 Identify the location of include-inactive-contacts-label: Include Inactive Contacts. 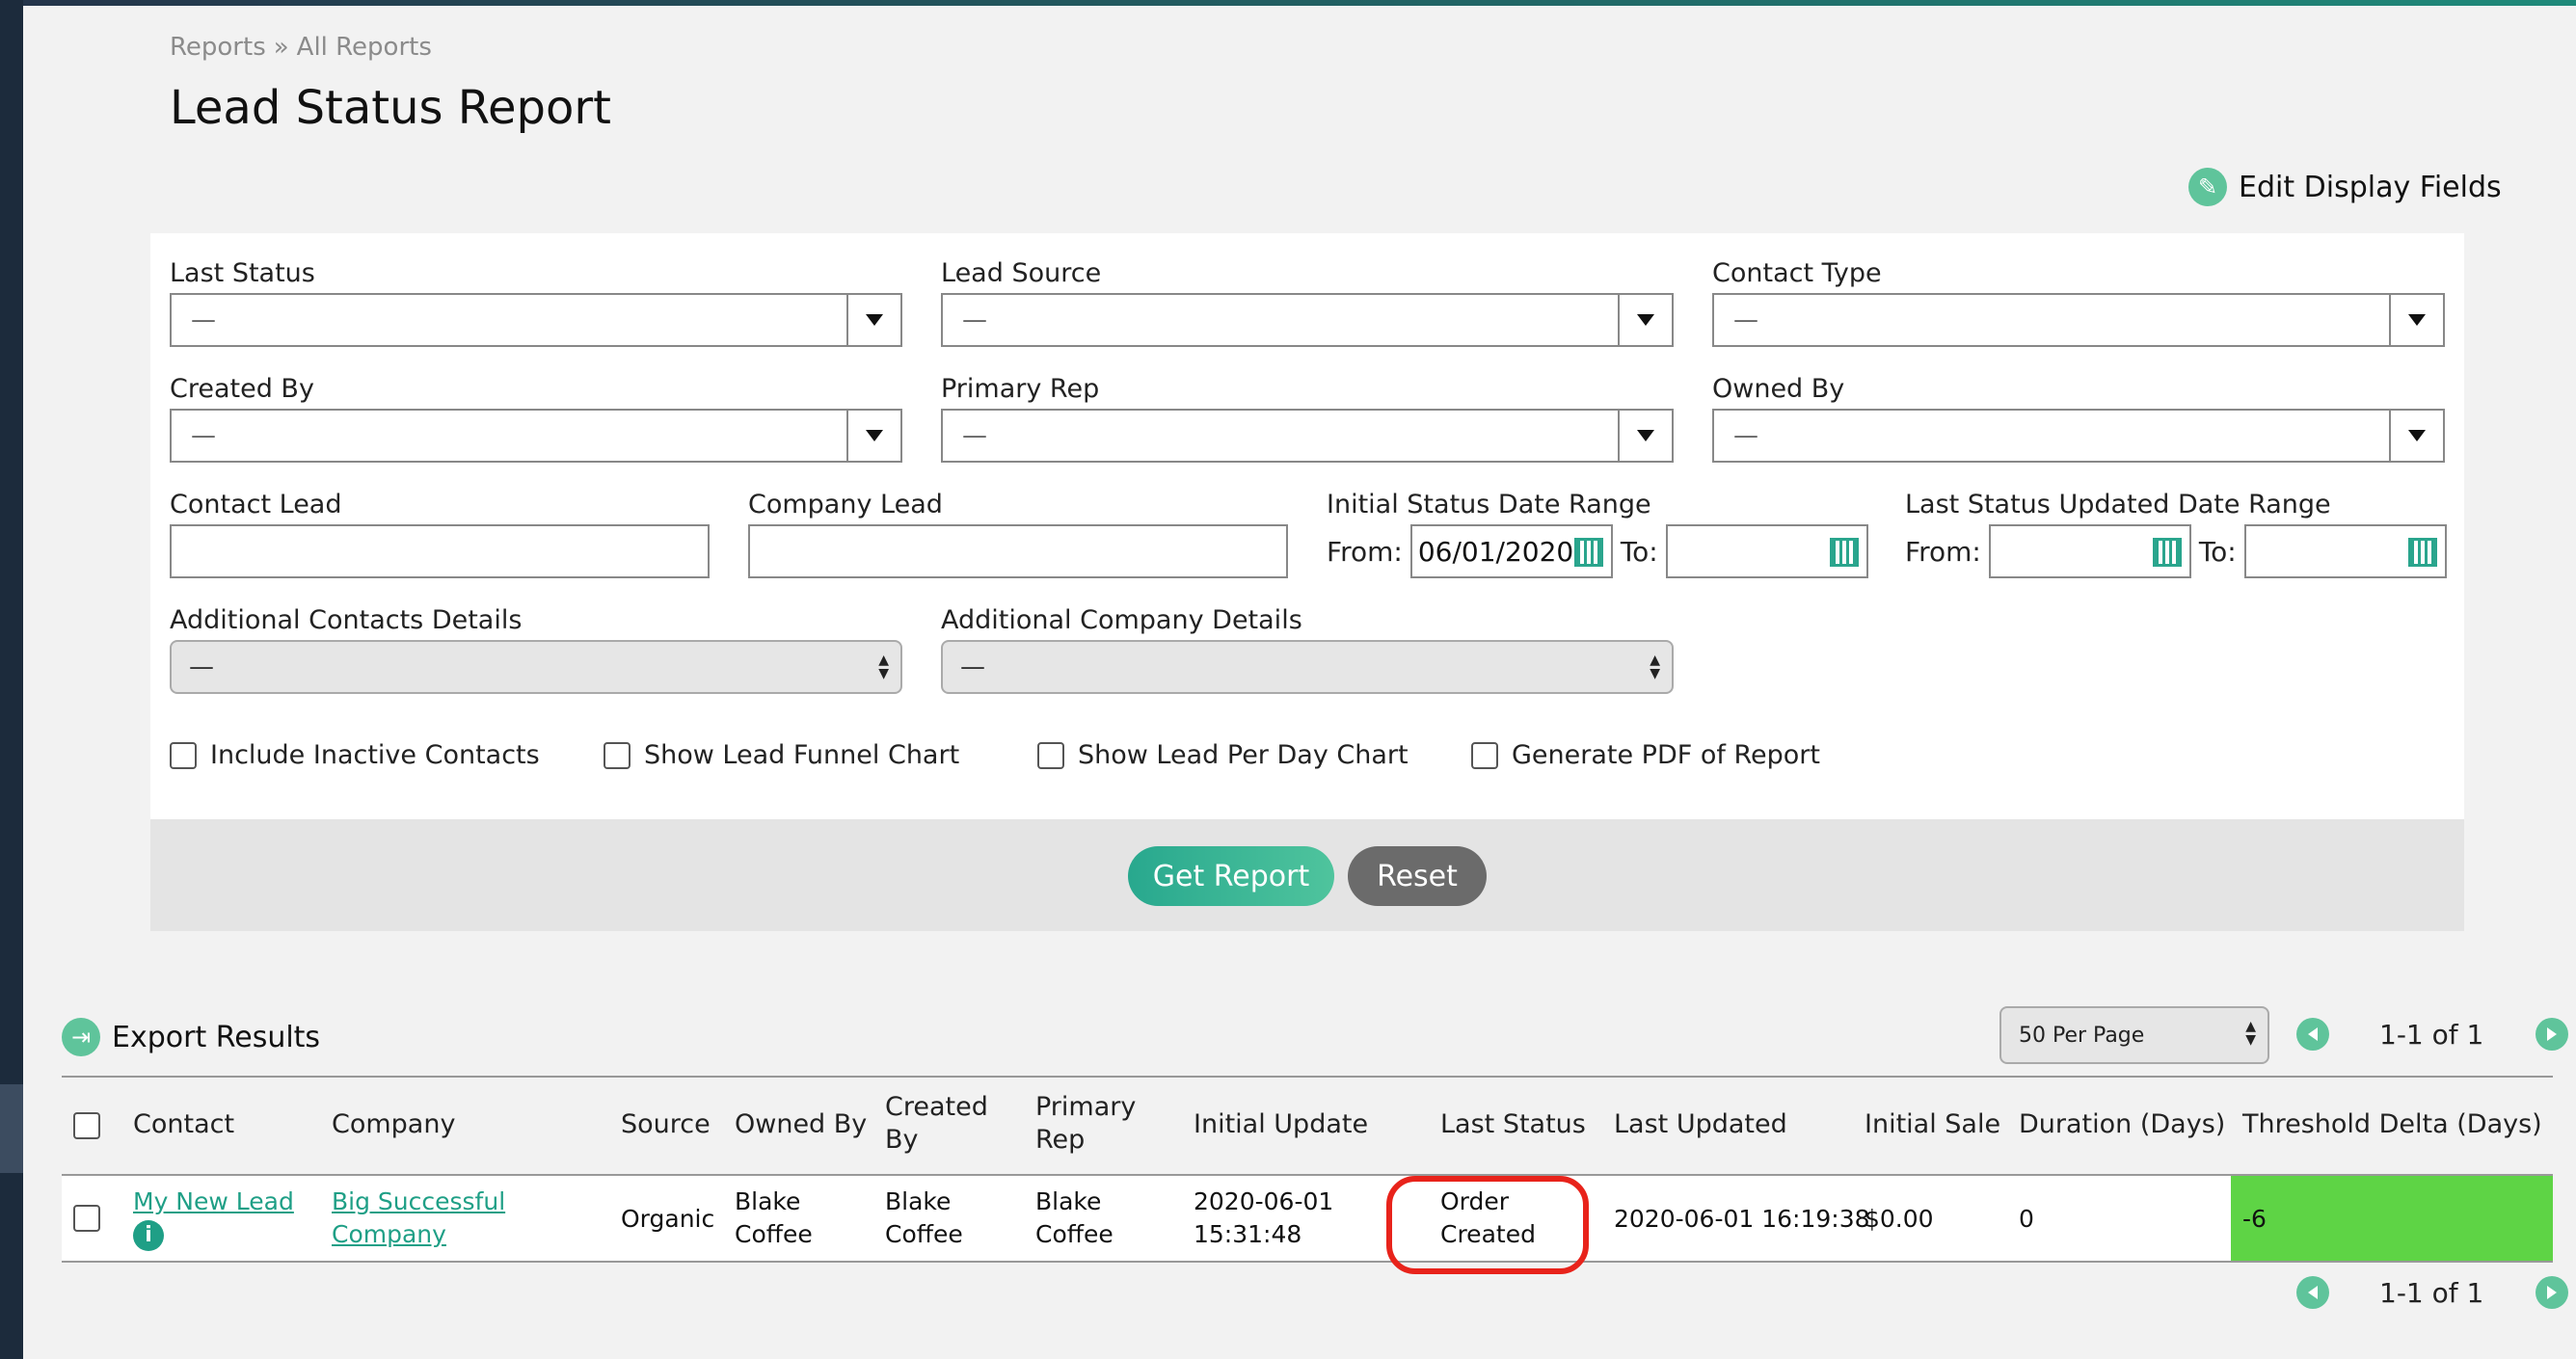
(375, 755).